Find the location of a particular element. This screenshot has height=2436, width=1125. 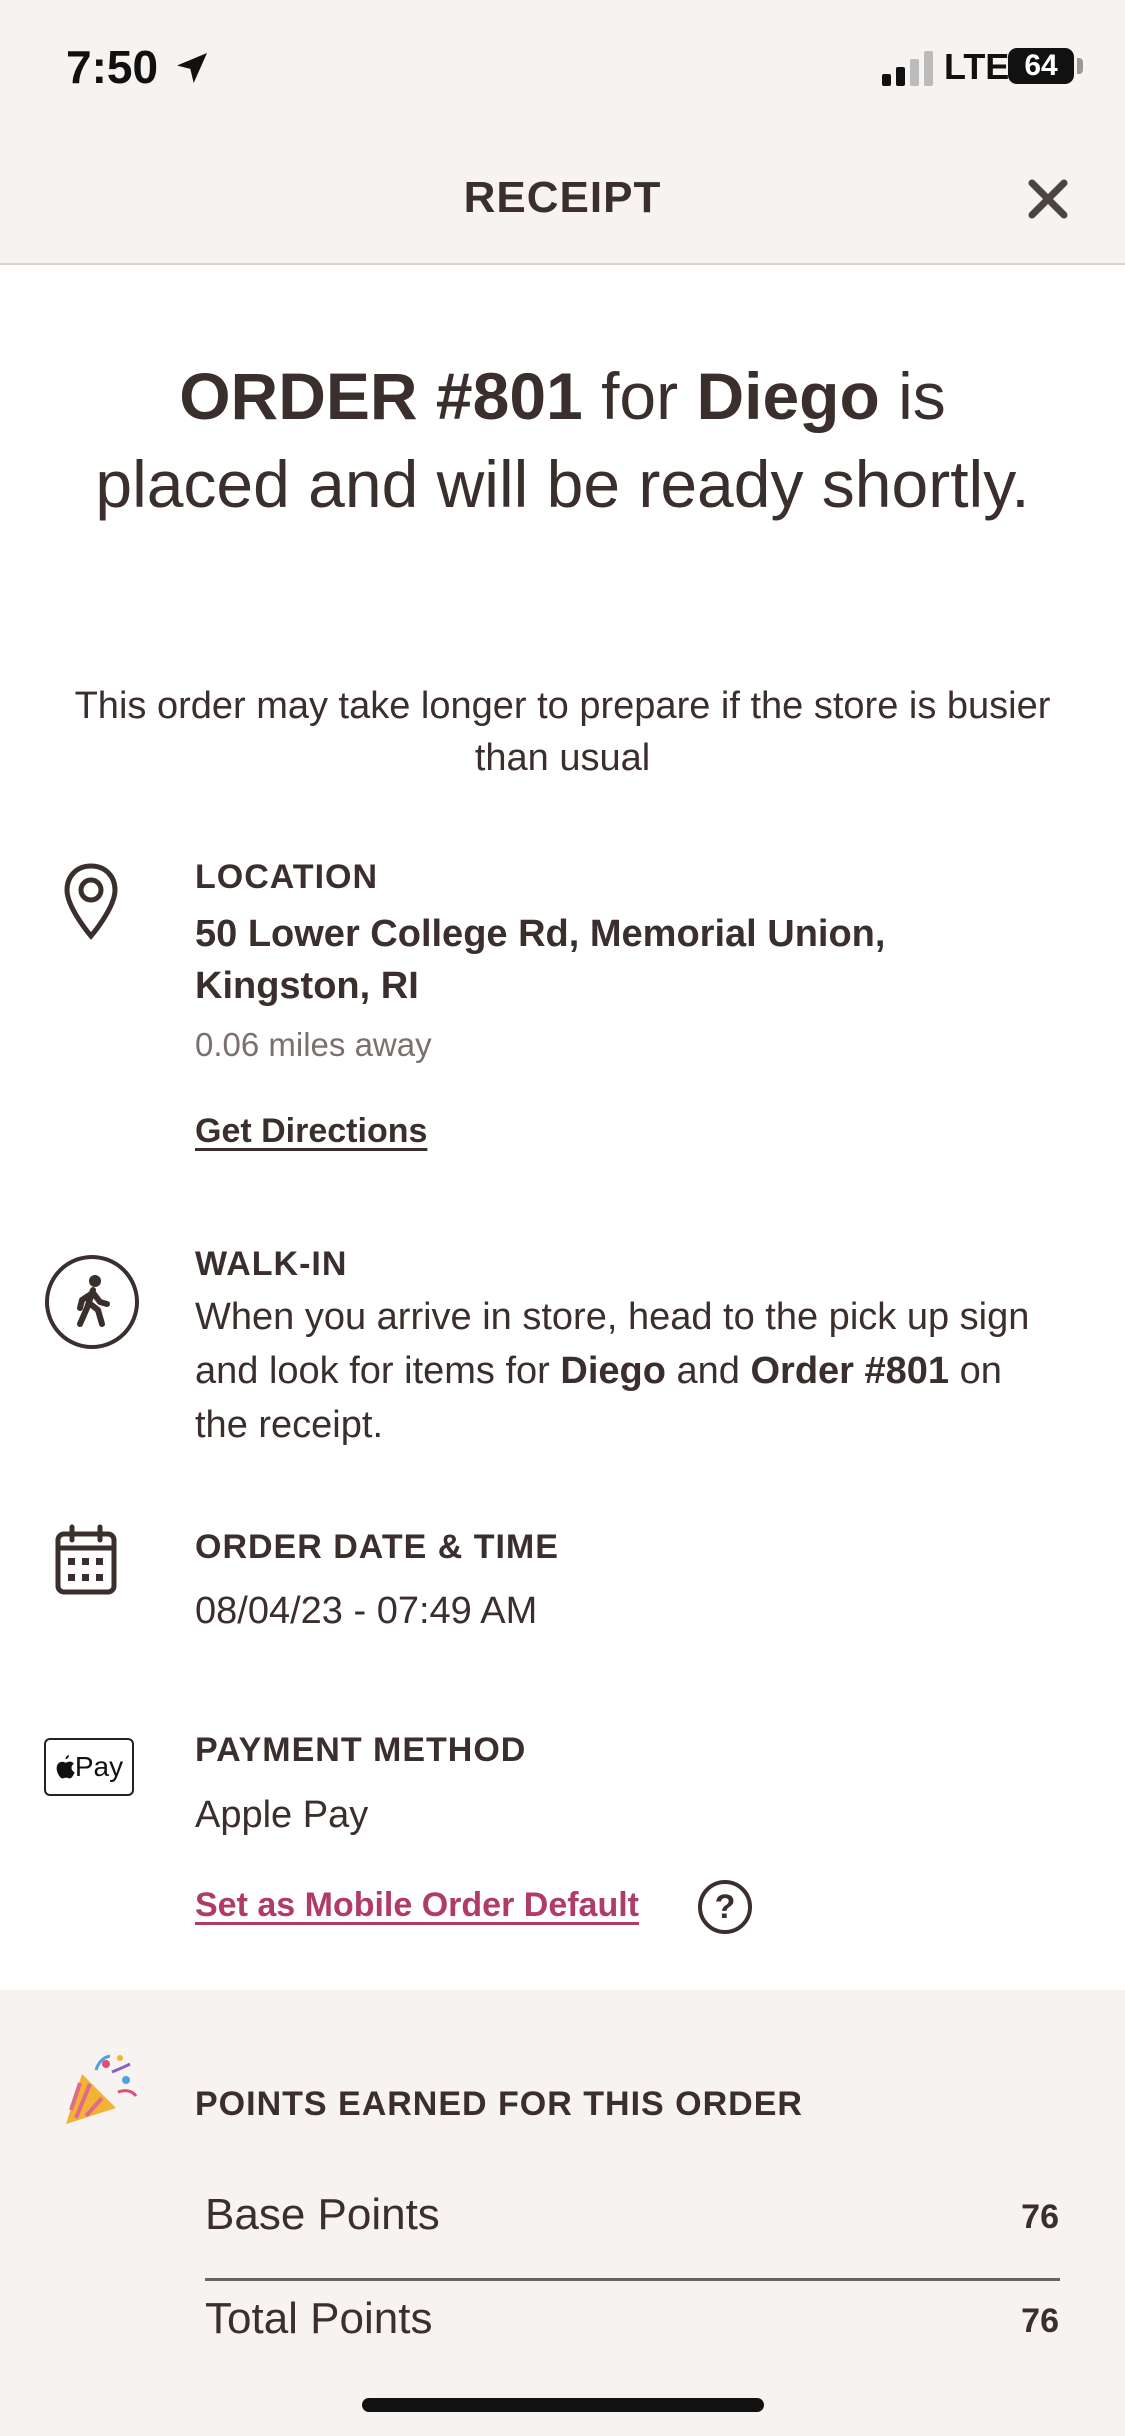

walk-in-name: Diego is located at coordinates (613, 1371).